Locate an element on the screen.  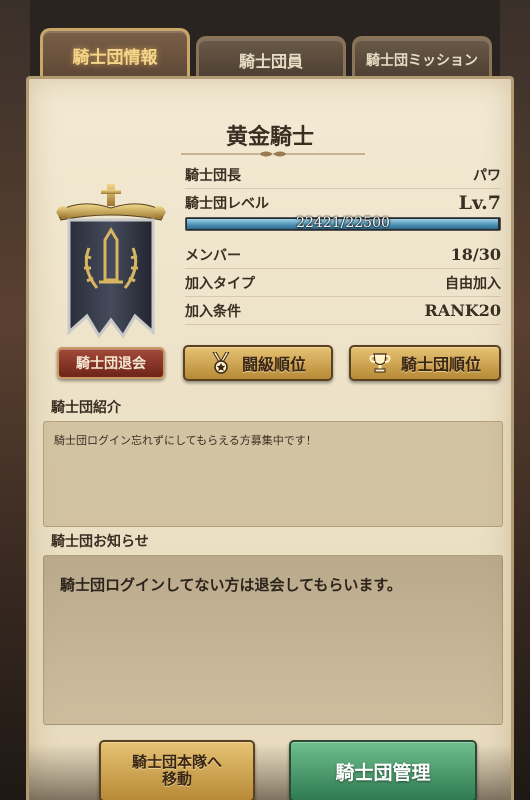
leader-row: 騎士団長 パワ is located at coordinates (343, 175).